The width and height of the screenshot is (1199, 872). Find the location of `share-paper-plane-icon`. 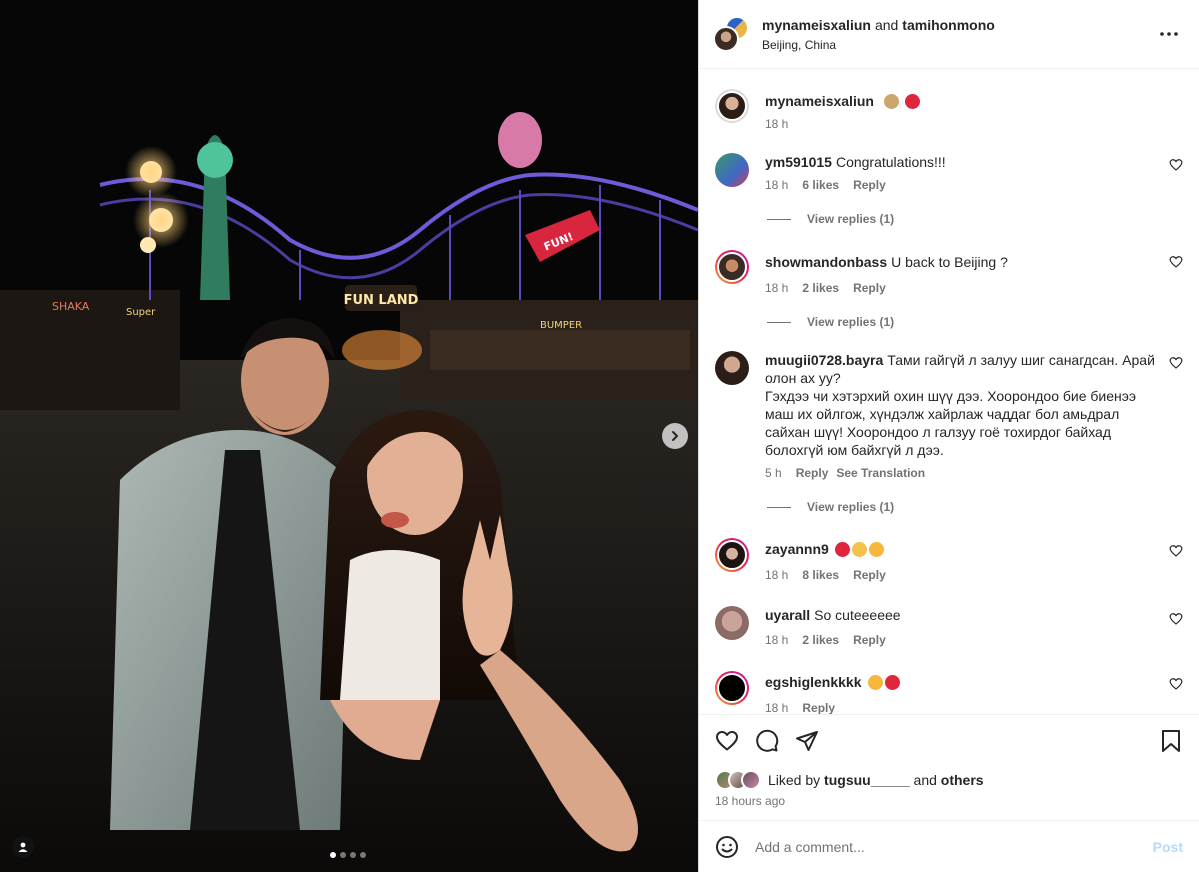

share-paper-plane-icon is located at coordinates (807, 741).